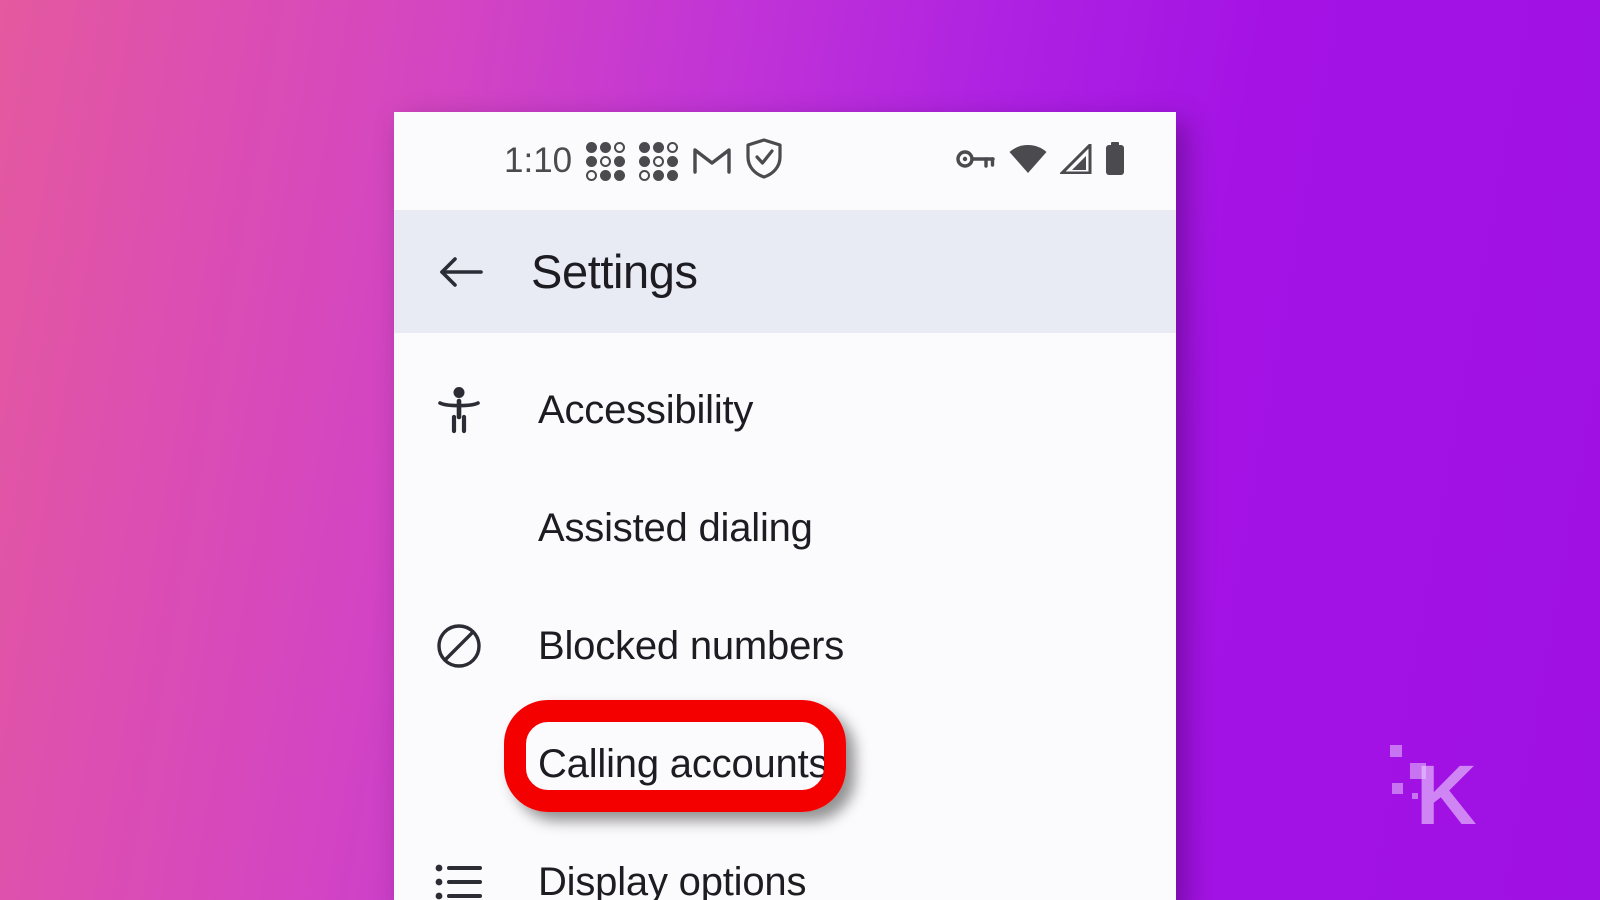  I want to click on cellular-signal-icon, so click(1075, 159).